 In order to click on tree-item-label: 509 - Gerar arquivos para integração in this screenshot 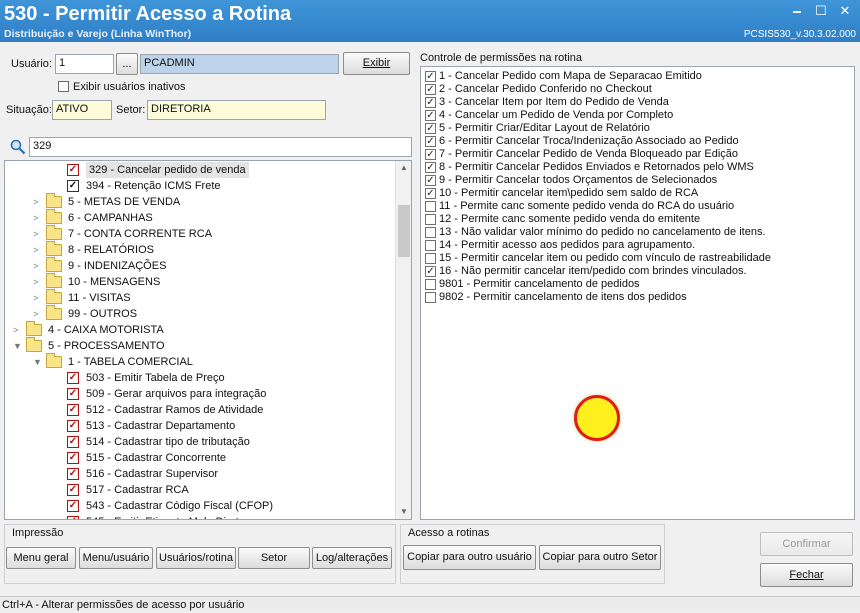, I will do `click(176, 394)`.